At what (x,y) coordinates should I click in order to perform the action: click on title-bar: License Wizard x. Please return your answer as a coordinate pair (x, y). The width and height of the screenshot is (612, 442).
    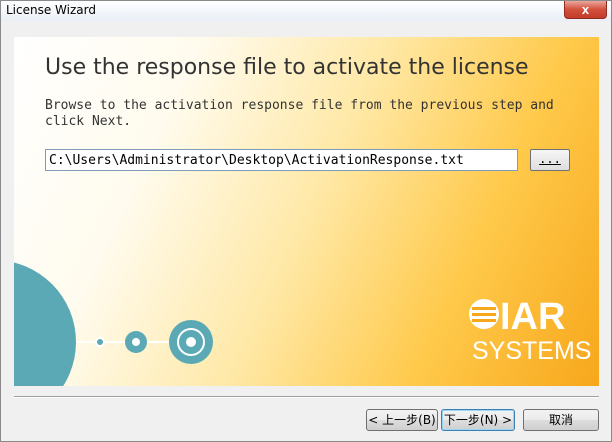
    Looking at the image, I should click on (306, 11).